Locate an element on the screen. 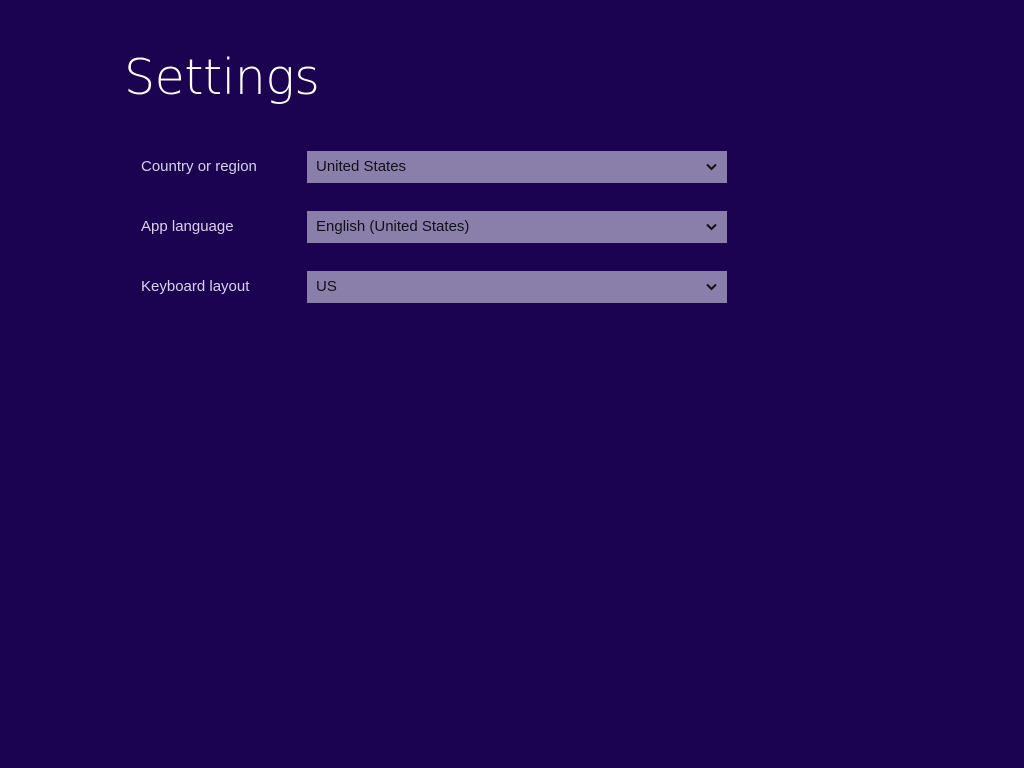 This screenshot has height=768, width=1024. keyboard-layout-row: Keyboard layout US is located at coordinates (436, 287).